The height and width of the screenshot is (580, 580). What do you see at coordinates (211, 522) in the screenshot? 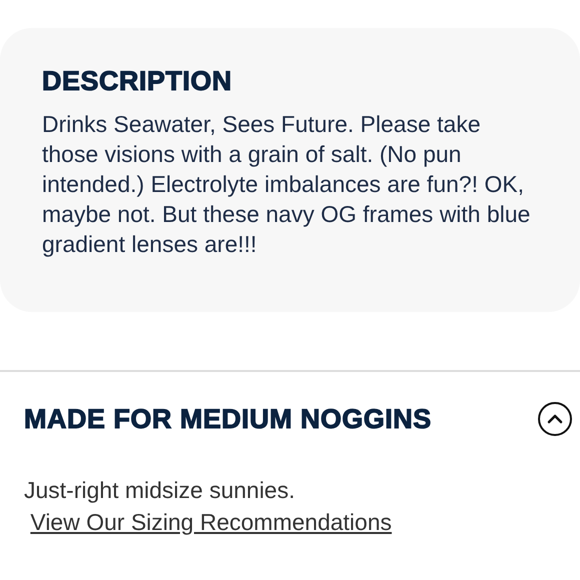
I see `sizing-link: View Our Sizing Recommendations` at bounding box center [211, 522].